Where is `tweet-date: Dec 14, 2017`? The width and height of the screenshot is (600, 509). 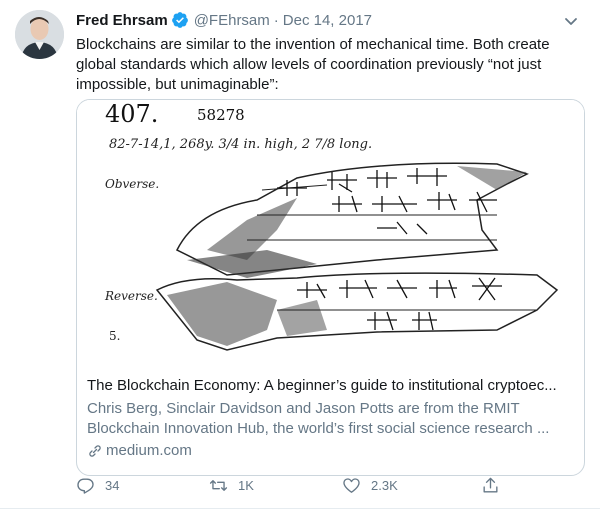 tweet-date: Dec 14, 2017 is located at coordinates (327, 20).